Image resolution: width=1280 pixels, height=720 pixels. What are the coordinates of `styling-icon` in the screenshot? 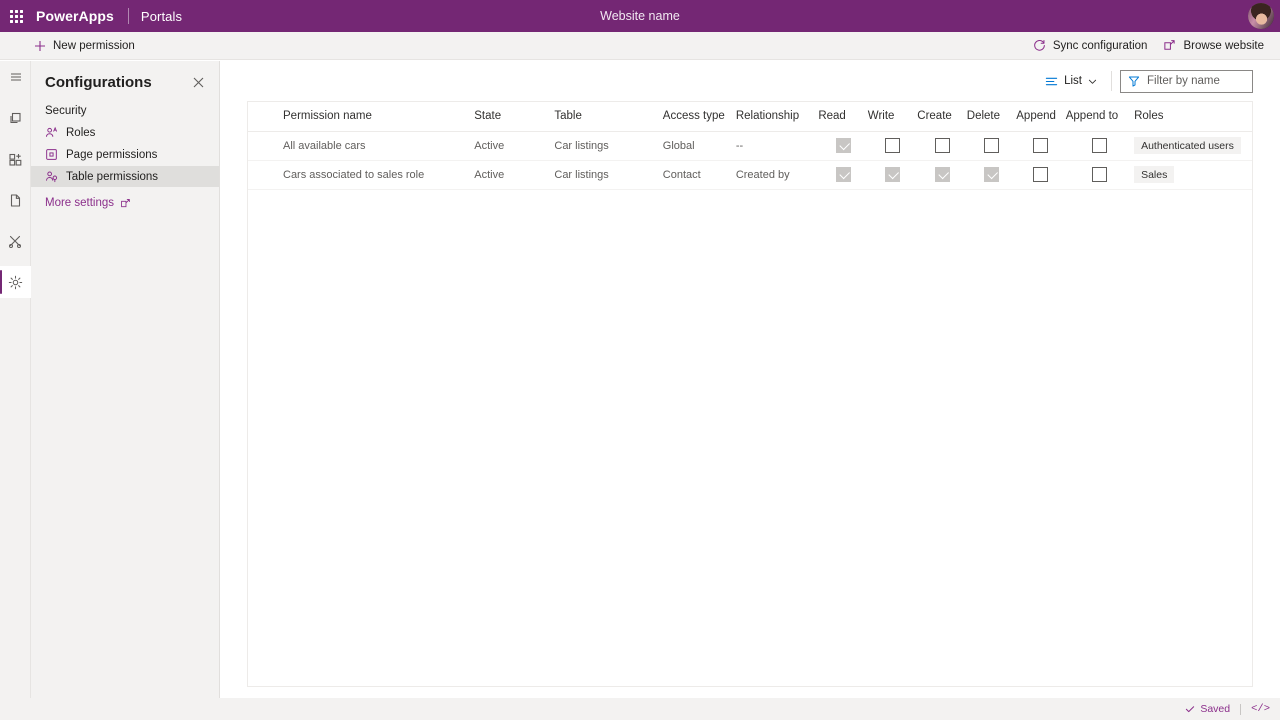 It's located at (15, 241).